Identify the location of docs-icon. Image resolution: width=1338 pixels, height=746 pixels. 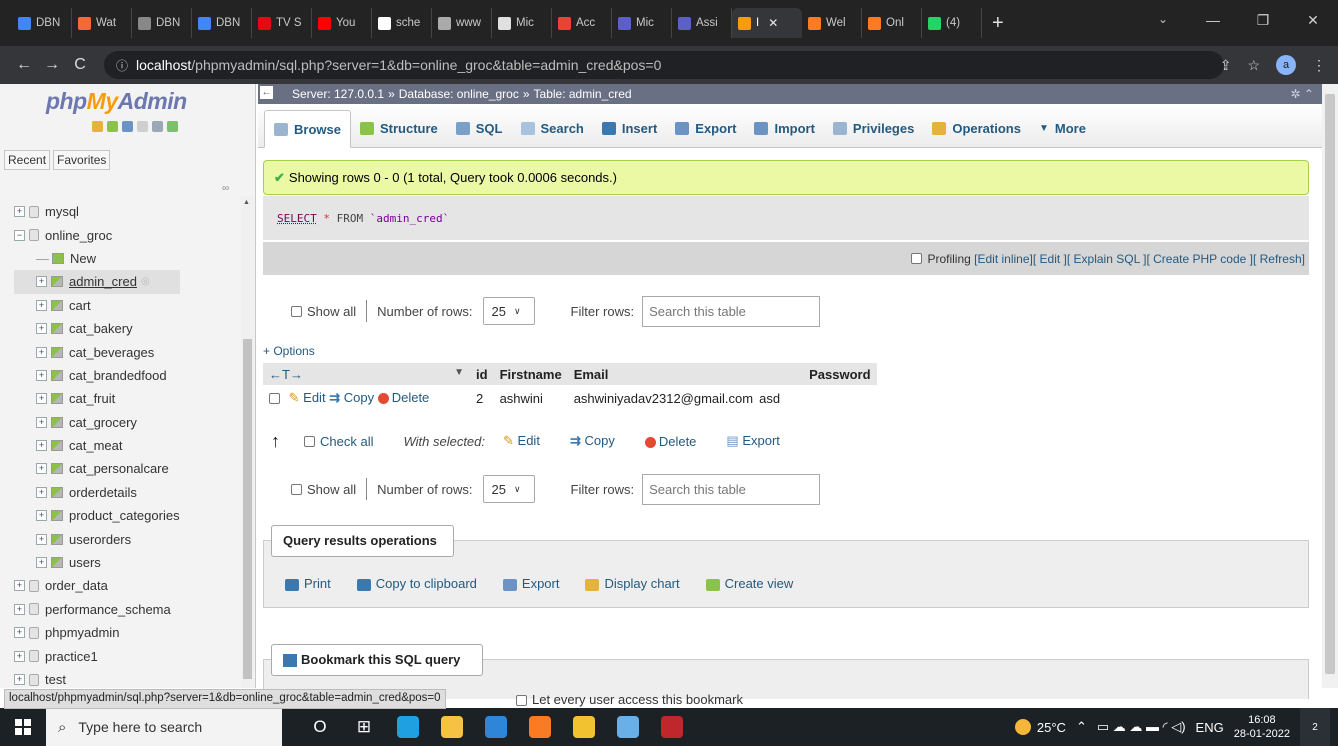
(142, 126).